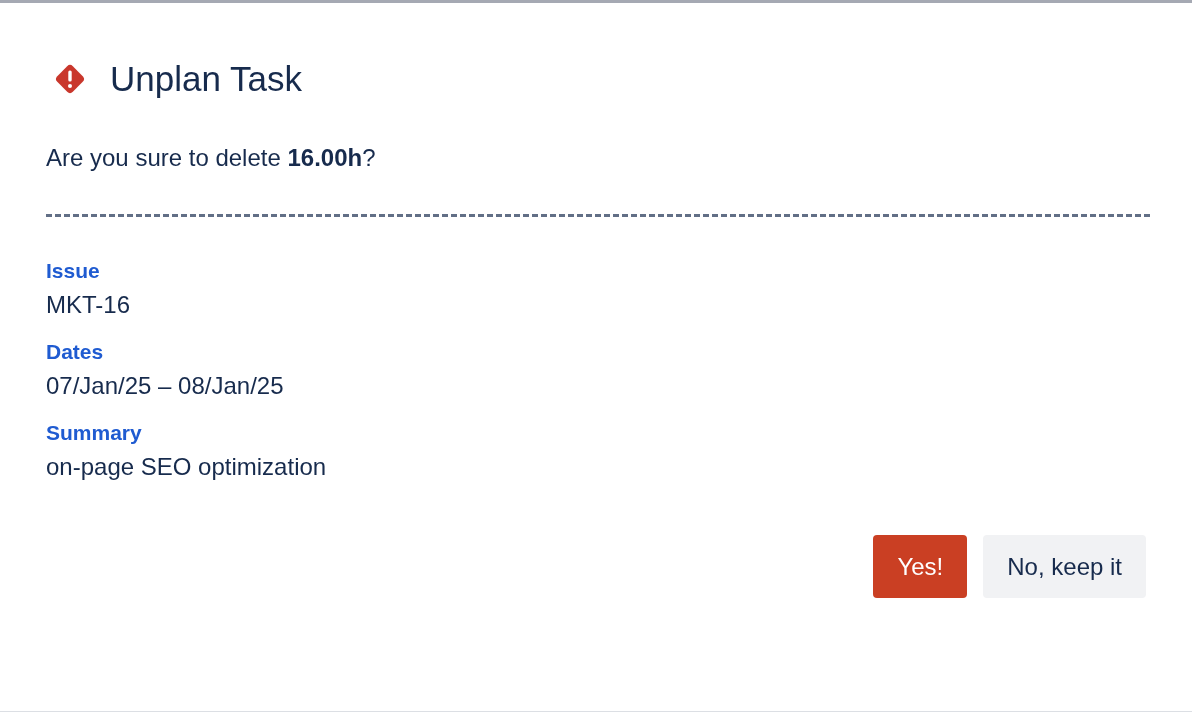 The image size is (1192, 712). Describe the element at coordinates (206, 79) in the screenshot. I see `dialog-title: Unplan Task` at that location.